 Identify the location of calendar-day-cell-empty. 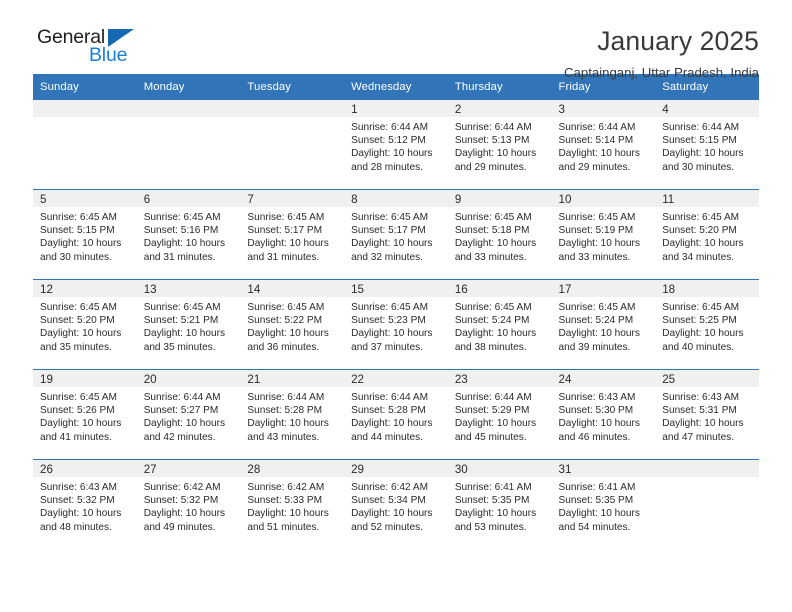
(292, 144).